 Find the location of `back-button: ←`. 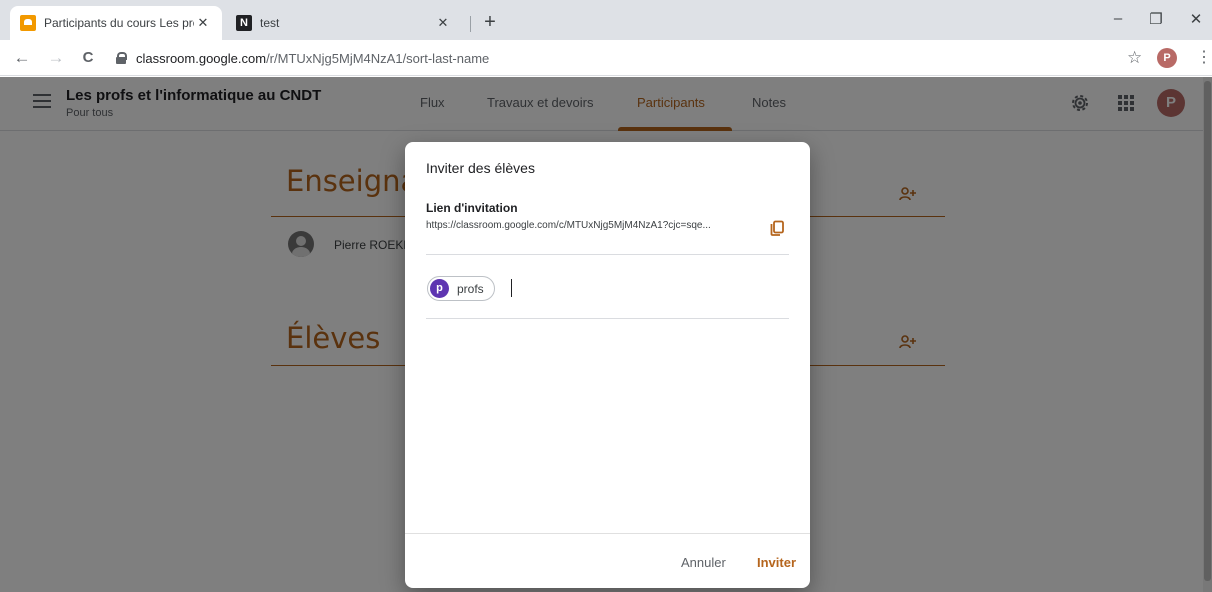

back-button: ← is located at coordinates (22, 58).